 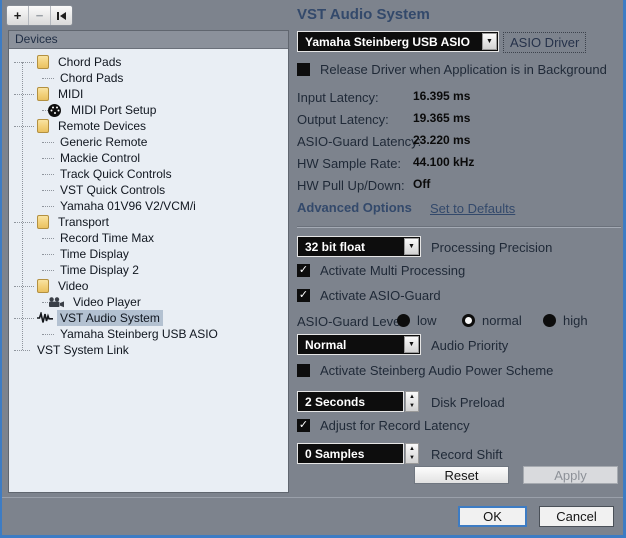 What do you see at coordinates (461, 475) in the screenshot?
I see `reset-button: Reset` at bounding box center [461, 475].